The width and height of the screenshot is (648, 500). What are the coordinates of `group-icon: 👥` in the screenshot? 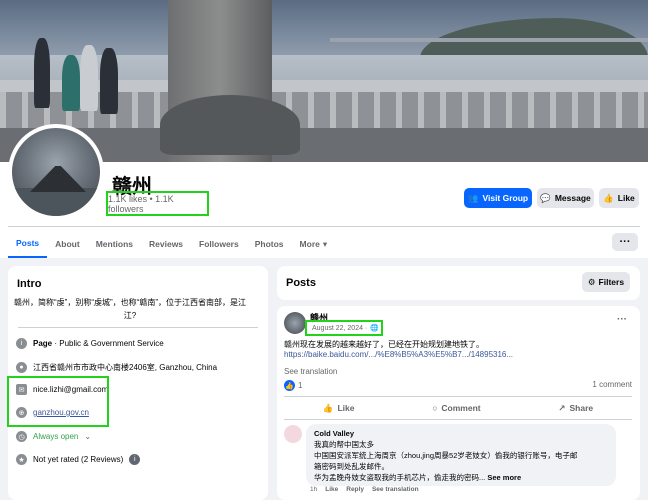 It's located at (473, 197).